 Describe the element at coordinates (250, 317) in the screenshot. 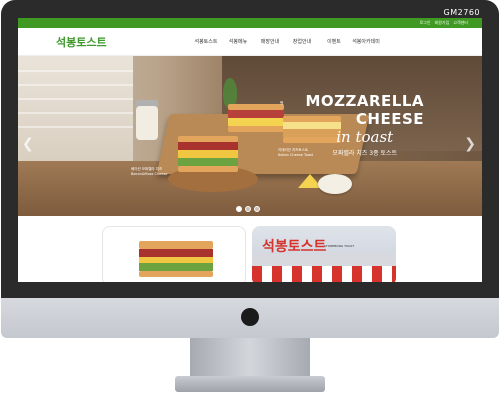

I see `camera-icon` at that location.